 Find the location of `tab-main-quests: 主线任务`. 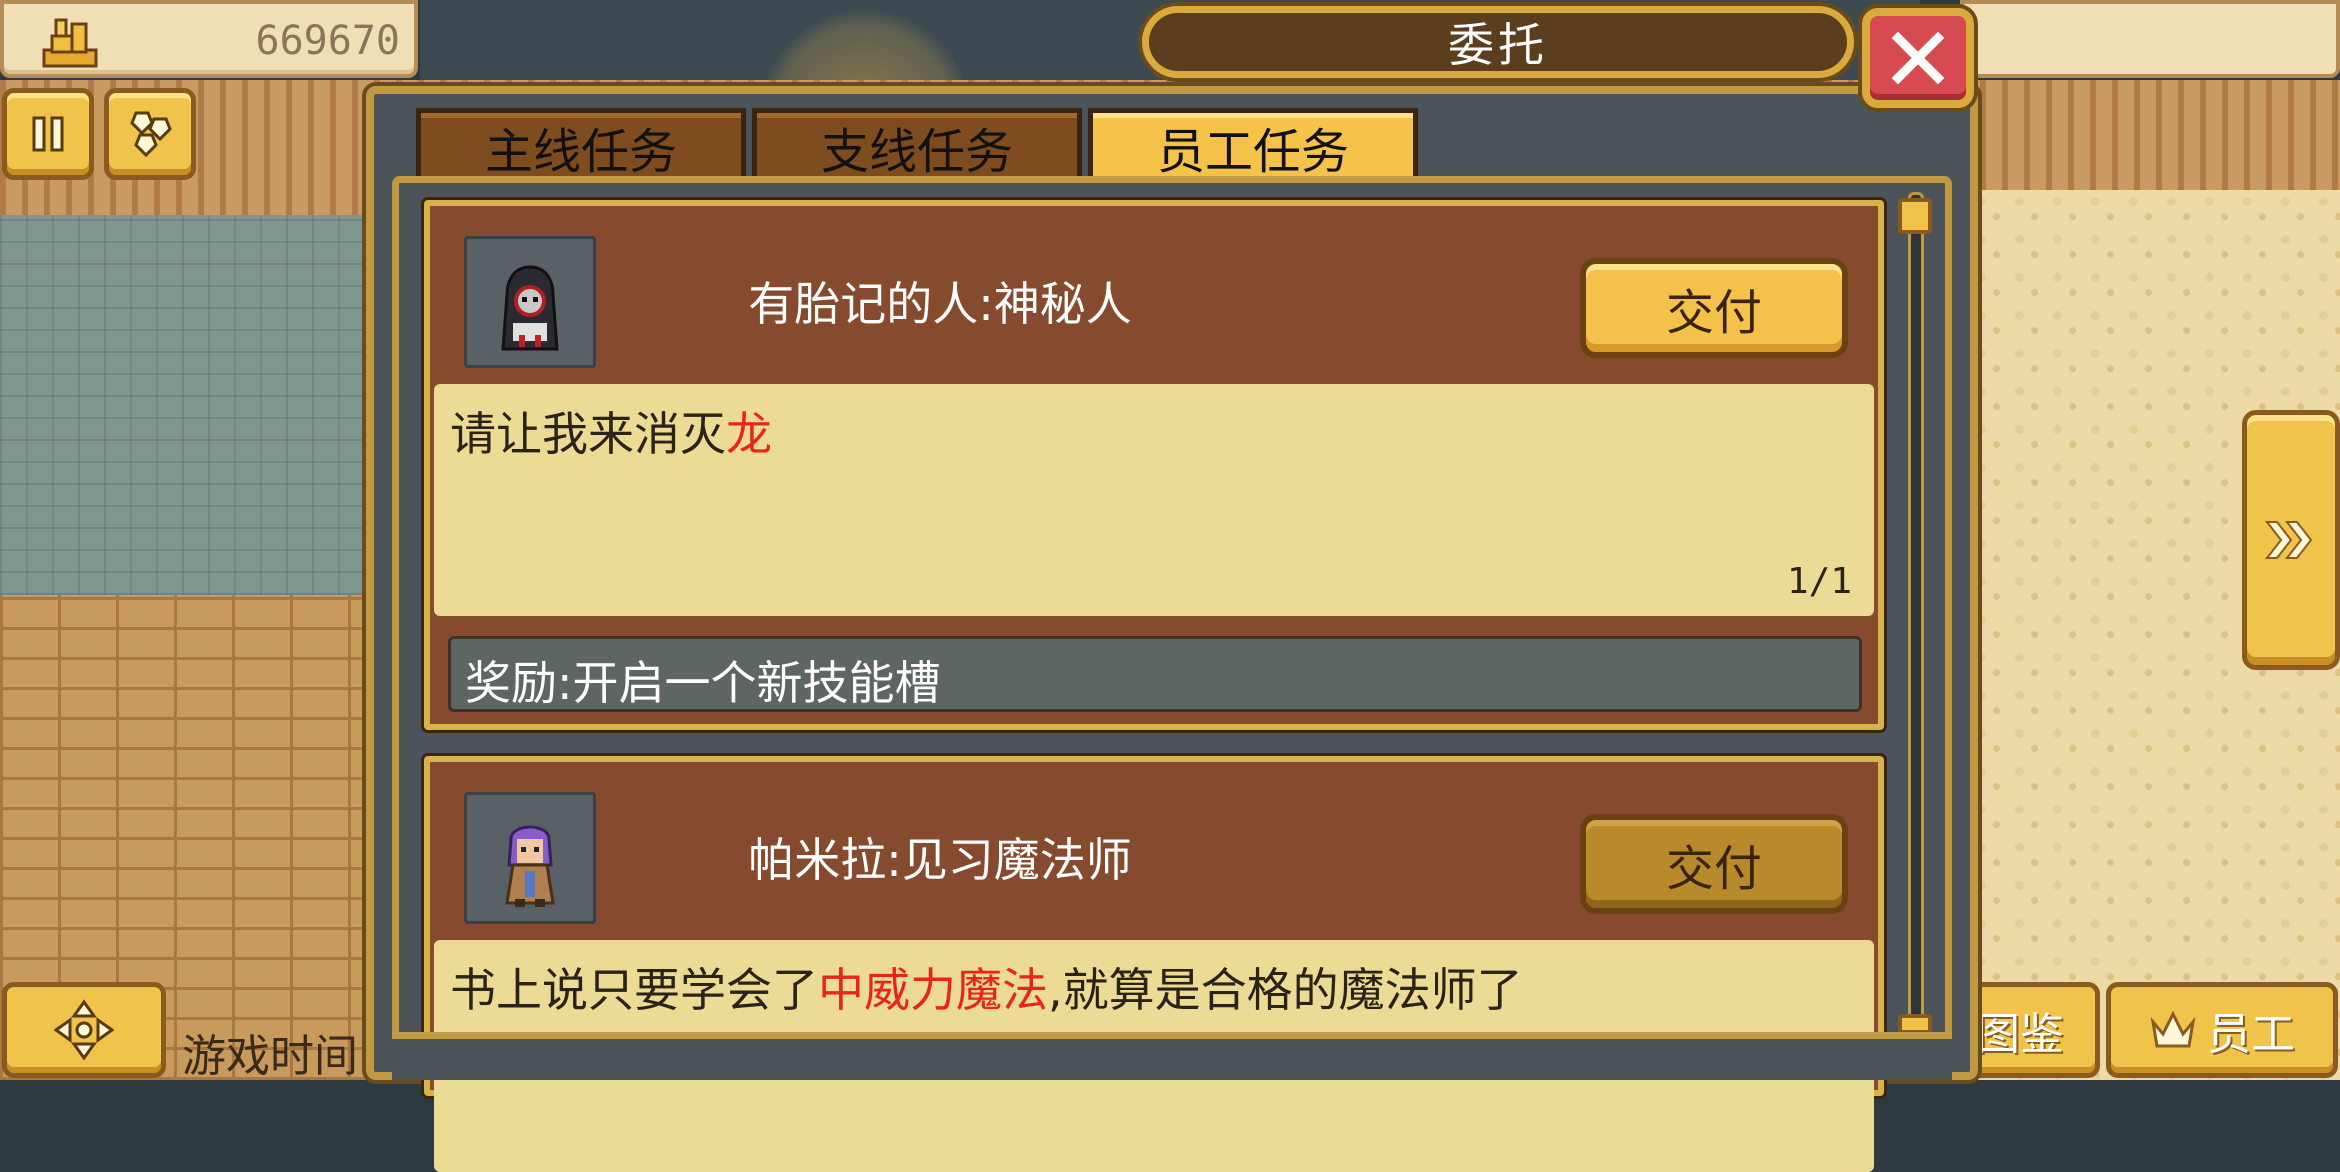

tab-main-quests: 主线任务 is located at coordinates (581, 144).